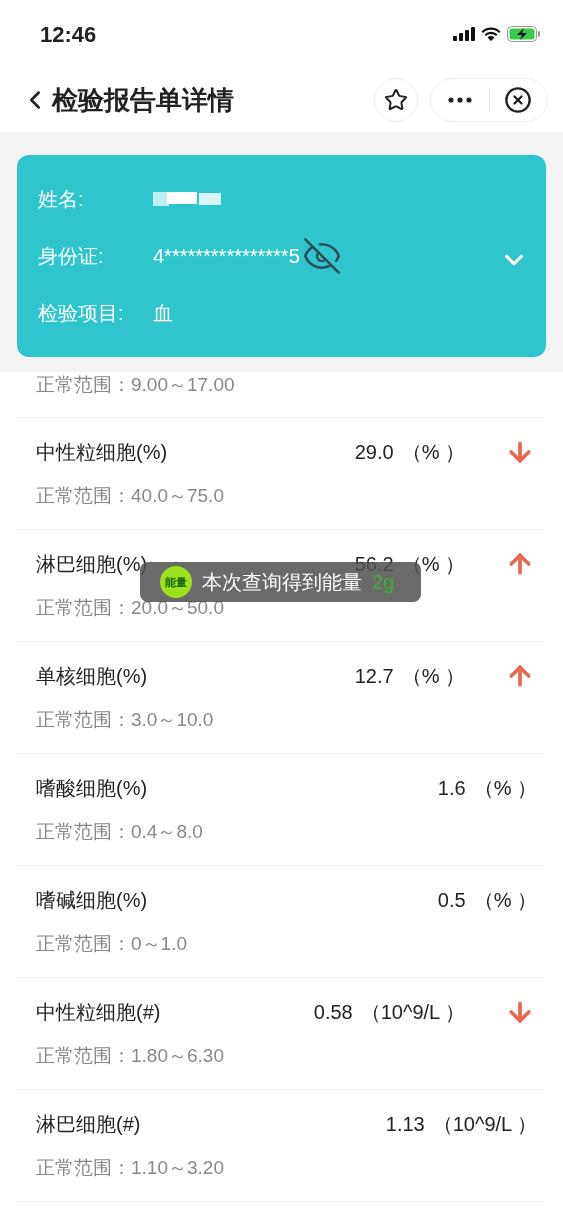 Image resolution: width=563 pixels, height=1218 pixels. What do you see at coordinates (451, 900) in the screenshot?
I see `result-value: 0.5` at bounding box center [451, 900].